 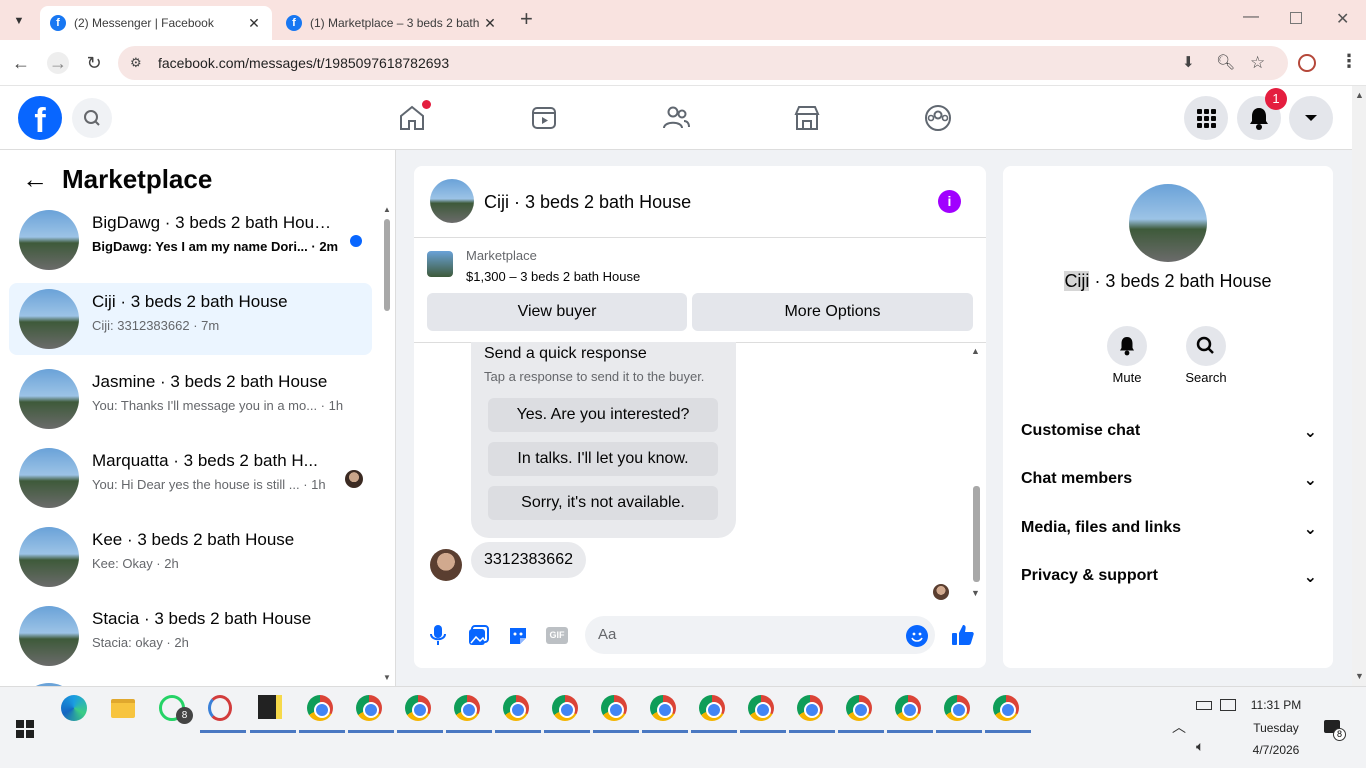 What do you see at coordinates (1188, 63) in the screenshot?
I see `install-app-icon: ⬇` at bounding box center [1188, 63].